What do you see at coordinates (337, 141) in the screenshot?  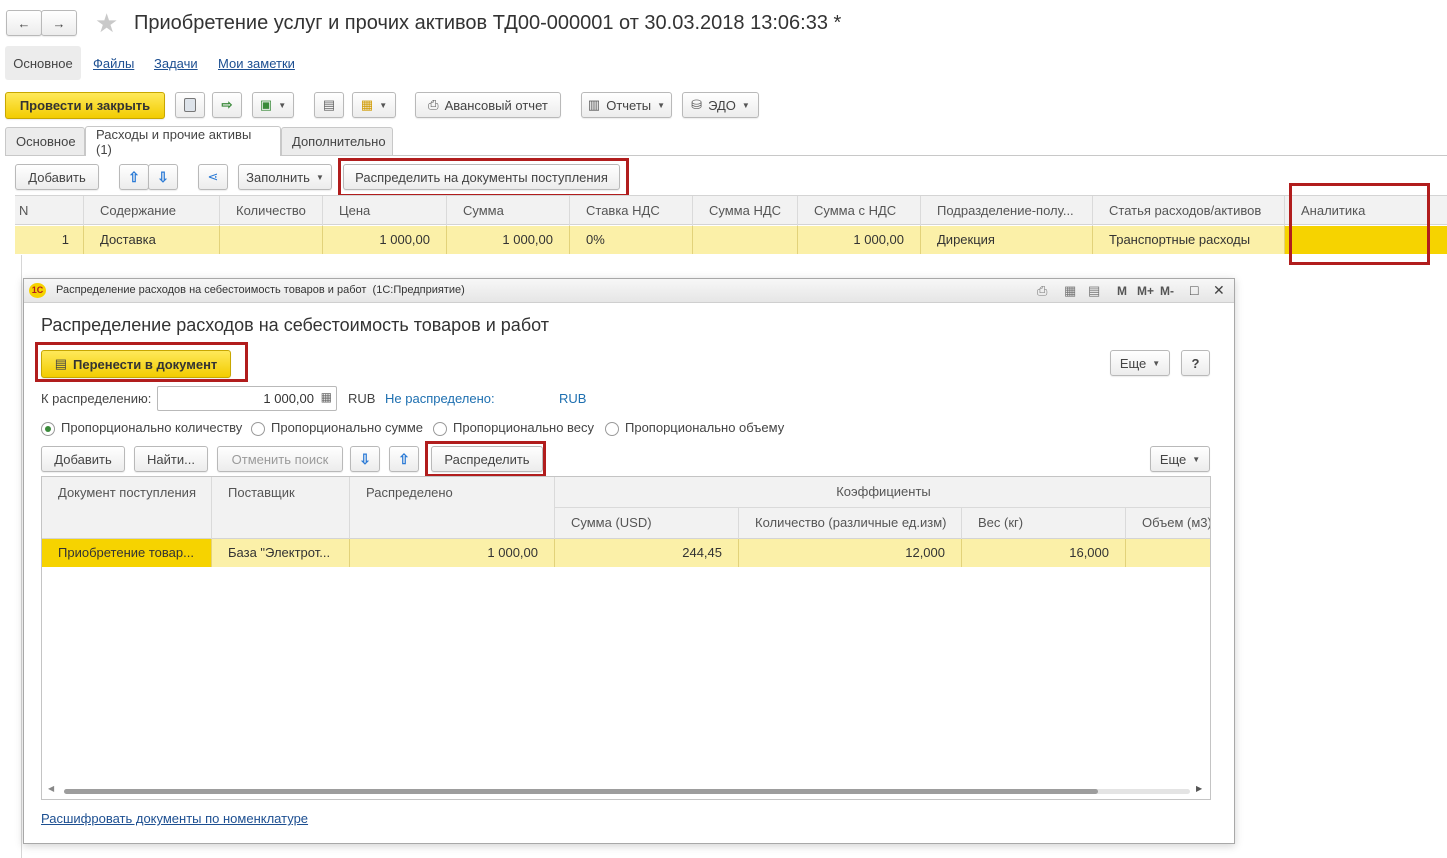 I see `tab-additional: Дополнительно` at bounding box center [337, 141].